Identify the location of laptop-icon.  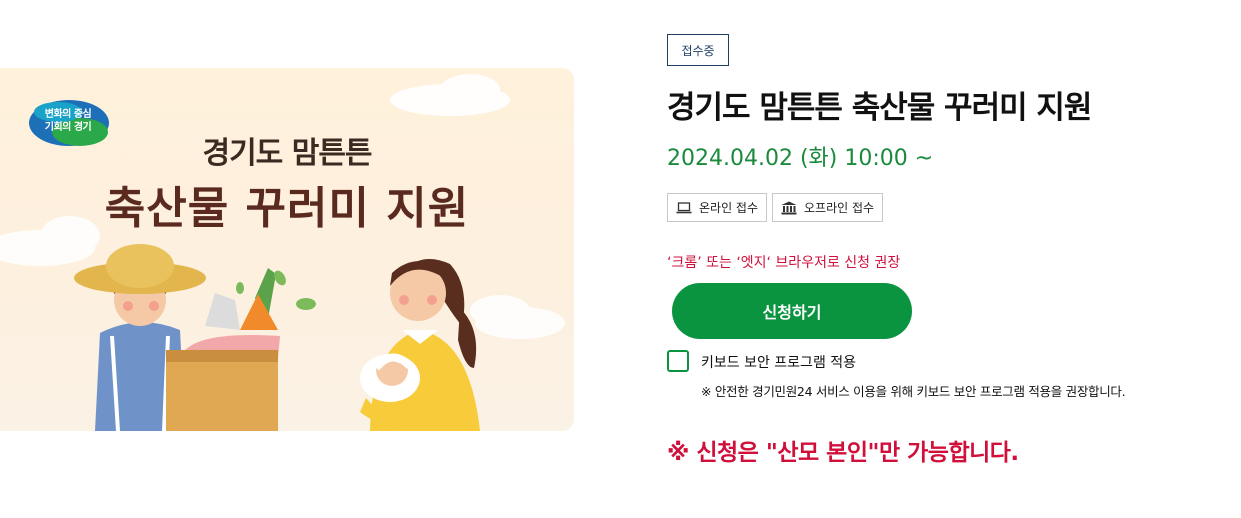
(684, 207).